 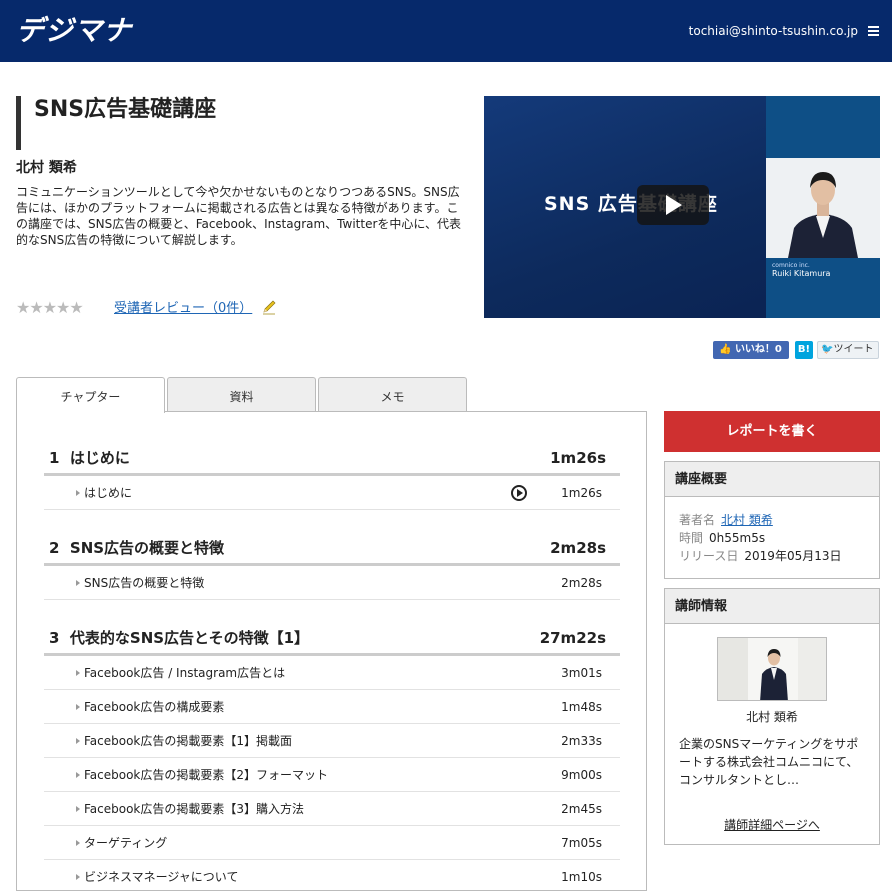 What do you see at coordinates (185, 673) in the screenshot?
I see `lesson-title: Facebook広告 / Instagram広告とは` at bounding box center [185, 673].